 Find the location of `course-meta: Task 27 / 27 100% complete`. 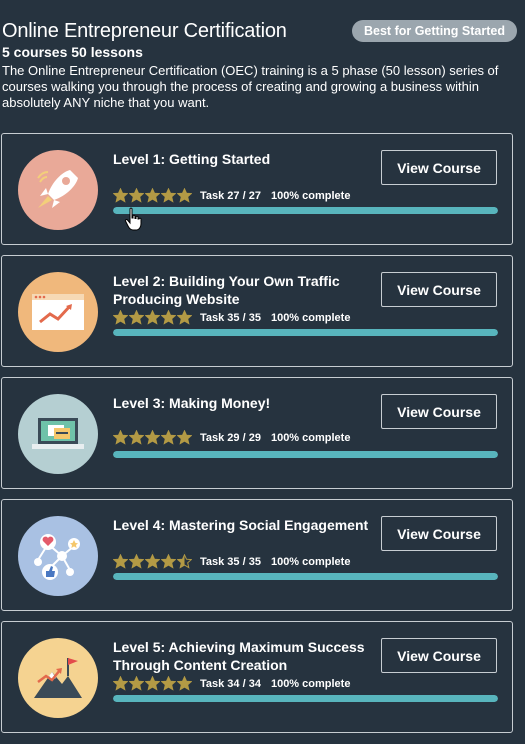

course-meta: Task 27 / 27 100% complete is located at coordinates (231, 195).